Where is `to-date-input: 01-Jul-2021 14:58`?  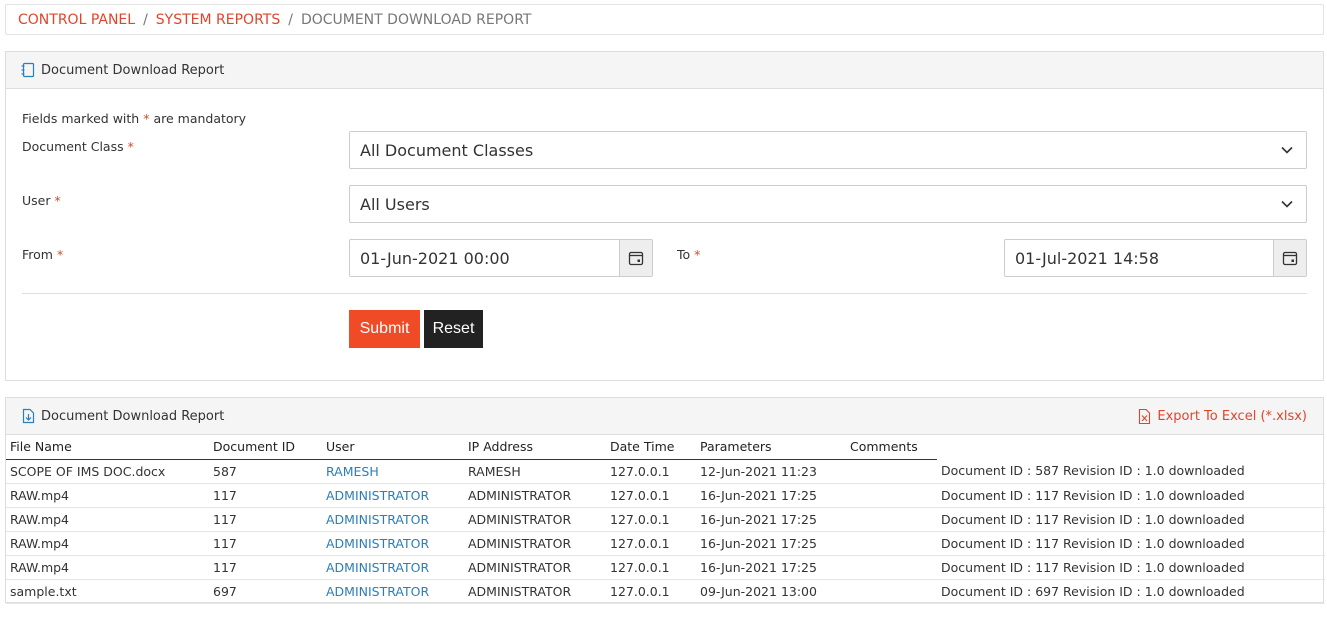 to-date-input: 01-Jul-2021 14:58 is located at coordinates (1139, 258).